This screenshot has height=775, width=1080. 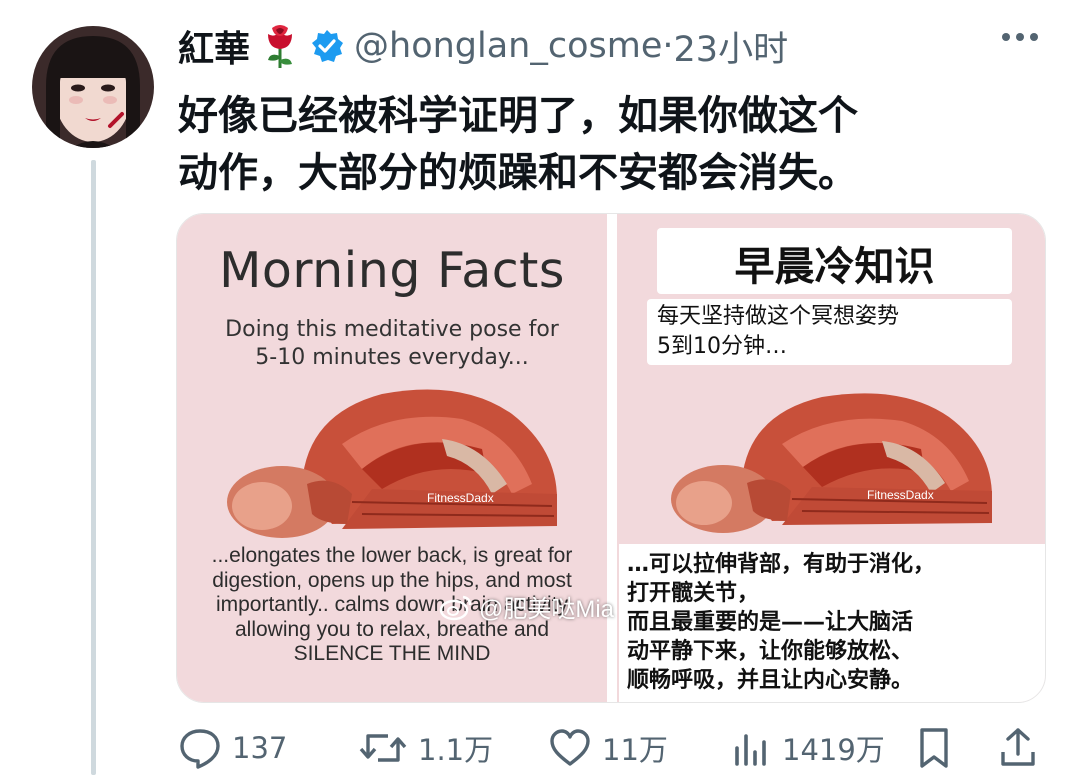 What do you see at coordinates (623, 145) in the screenshot?
I see `post-text: 好像已经被科学证明了，如果你做这个 动作，大部分的烦躁和不安都会消失。` at bounding box center [623, 145].